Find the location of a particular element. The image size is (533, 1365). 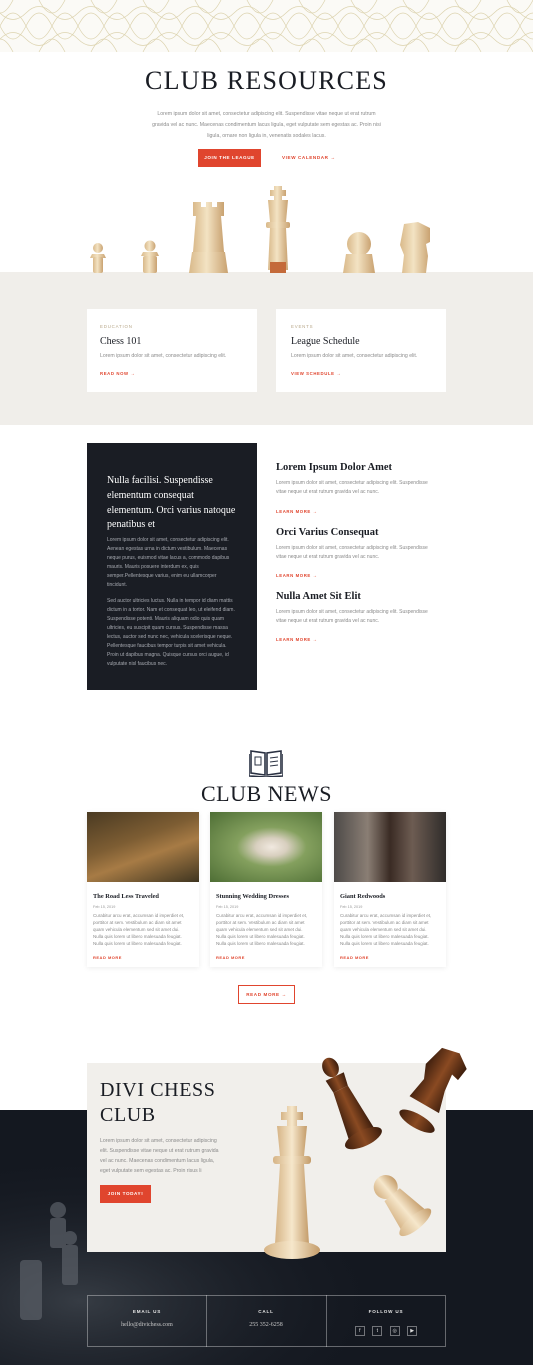

feature-title: Lorem Ipsum Dolor Amet is located at coordinates (334, 467).